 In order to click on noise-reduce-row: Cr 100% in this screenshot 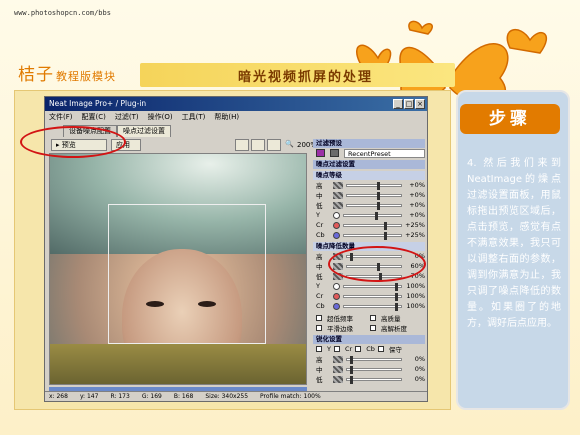, I will do `click(369, 296)`.